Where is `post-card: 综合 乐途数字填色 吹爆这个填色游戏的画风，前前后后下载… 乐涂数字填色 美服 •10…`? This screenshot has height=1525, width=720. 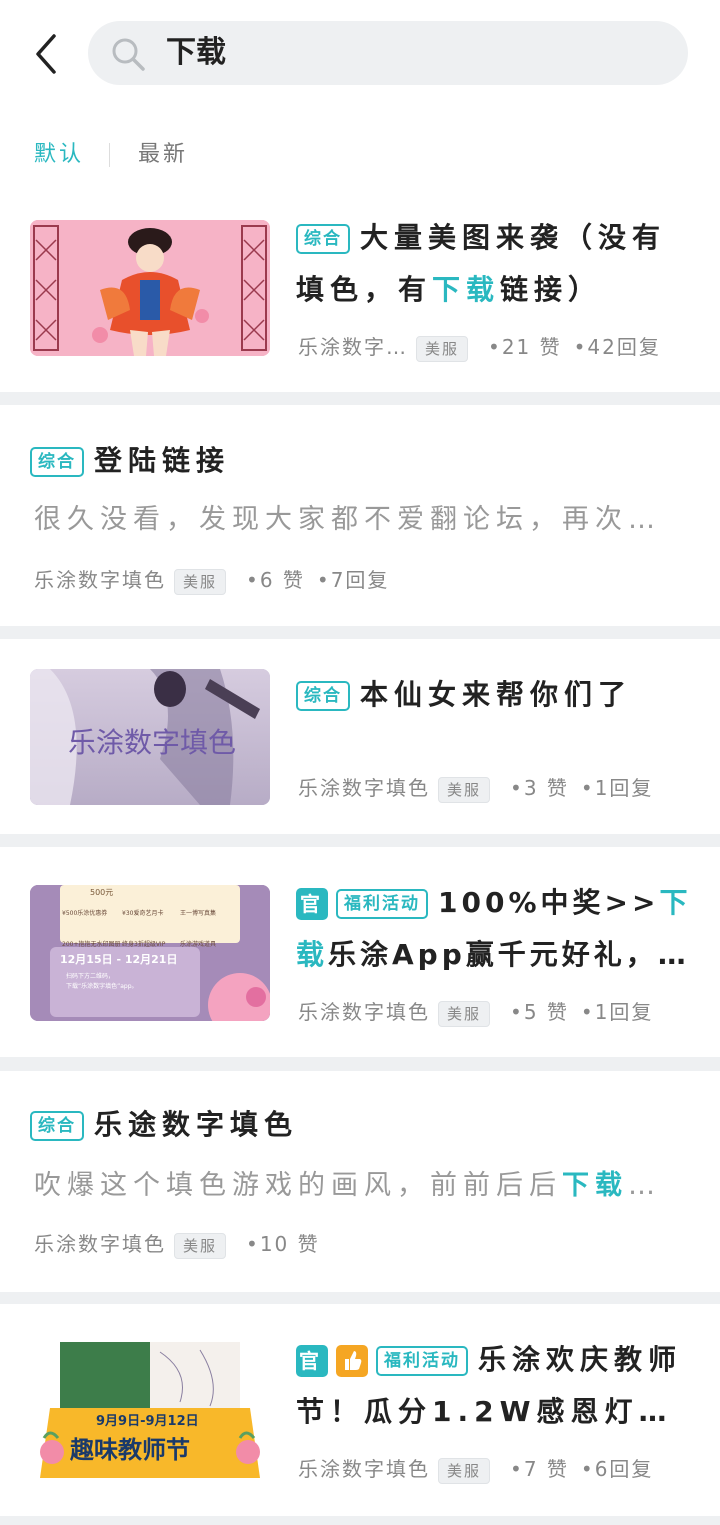 post-card: 综合 乐途数字填色 吹爆这个填色游戏的画风，前前后后下载… 乐涂数字填色 美服 •10… is located at coordinates (360, 1181).